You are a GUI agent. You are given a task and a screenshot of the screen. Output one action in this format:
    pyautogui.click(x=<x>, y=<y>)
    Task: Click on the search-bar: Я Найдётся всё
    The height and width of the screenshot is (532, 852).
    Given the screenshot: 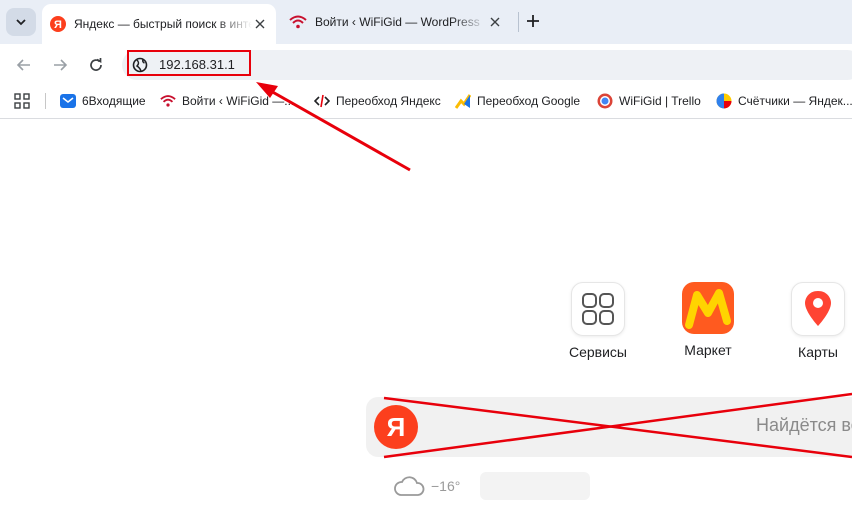 What is the action you would take?
    pyautogui.click(x=609, y=427)
    